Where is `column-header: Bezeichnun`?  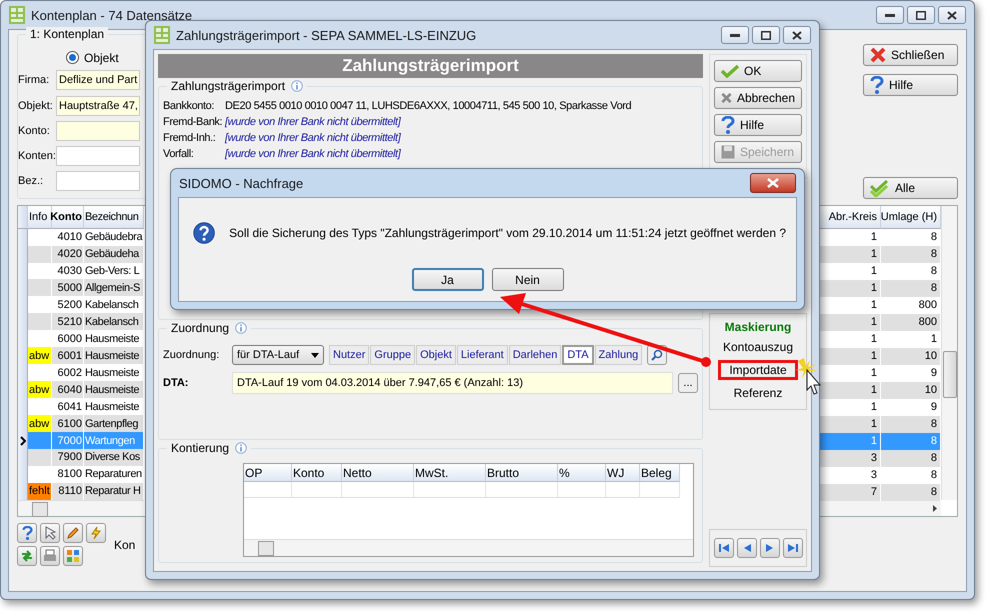 column-header: Bezeichnun is located at coordinates (114, 217).